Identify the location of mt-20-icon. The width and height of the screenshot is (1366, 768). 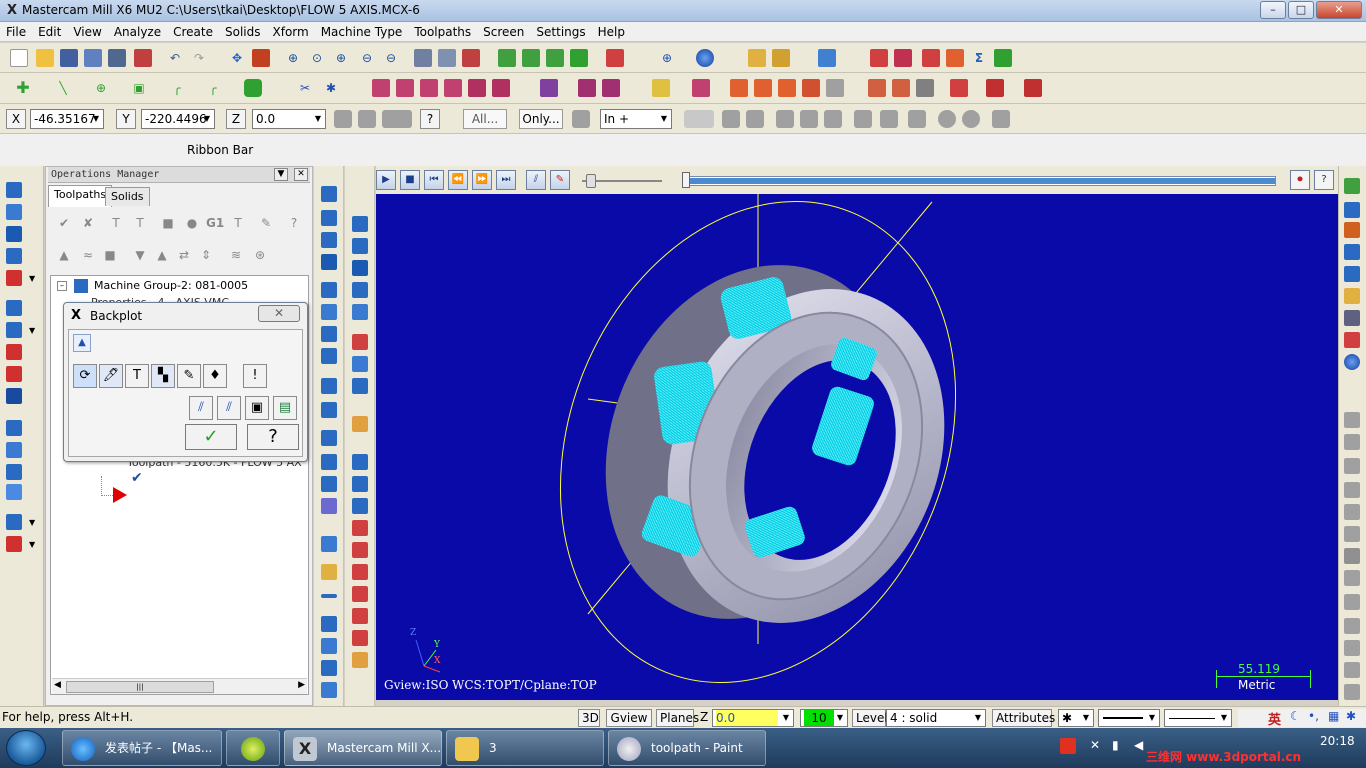
(329, 668).